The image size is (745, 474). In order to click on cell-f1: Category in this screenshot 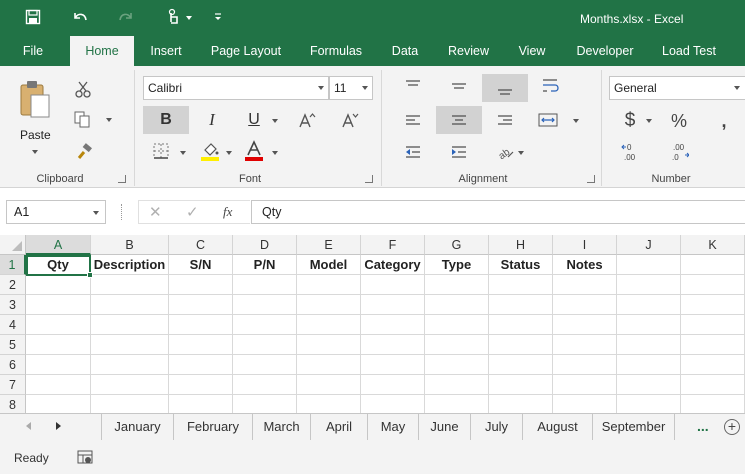, I will do `click(393, 265)`.